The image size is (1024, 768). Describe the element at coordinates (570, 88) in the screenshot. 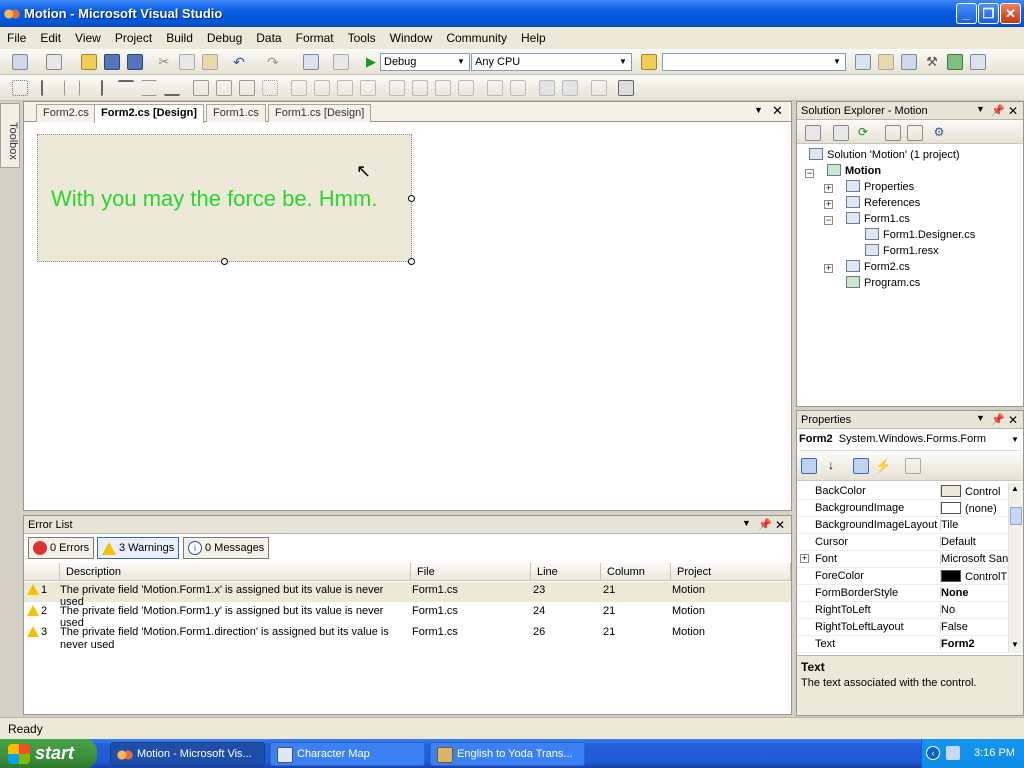

I see `send-to-back-icon` at that location.